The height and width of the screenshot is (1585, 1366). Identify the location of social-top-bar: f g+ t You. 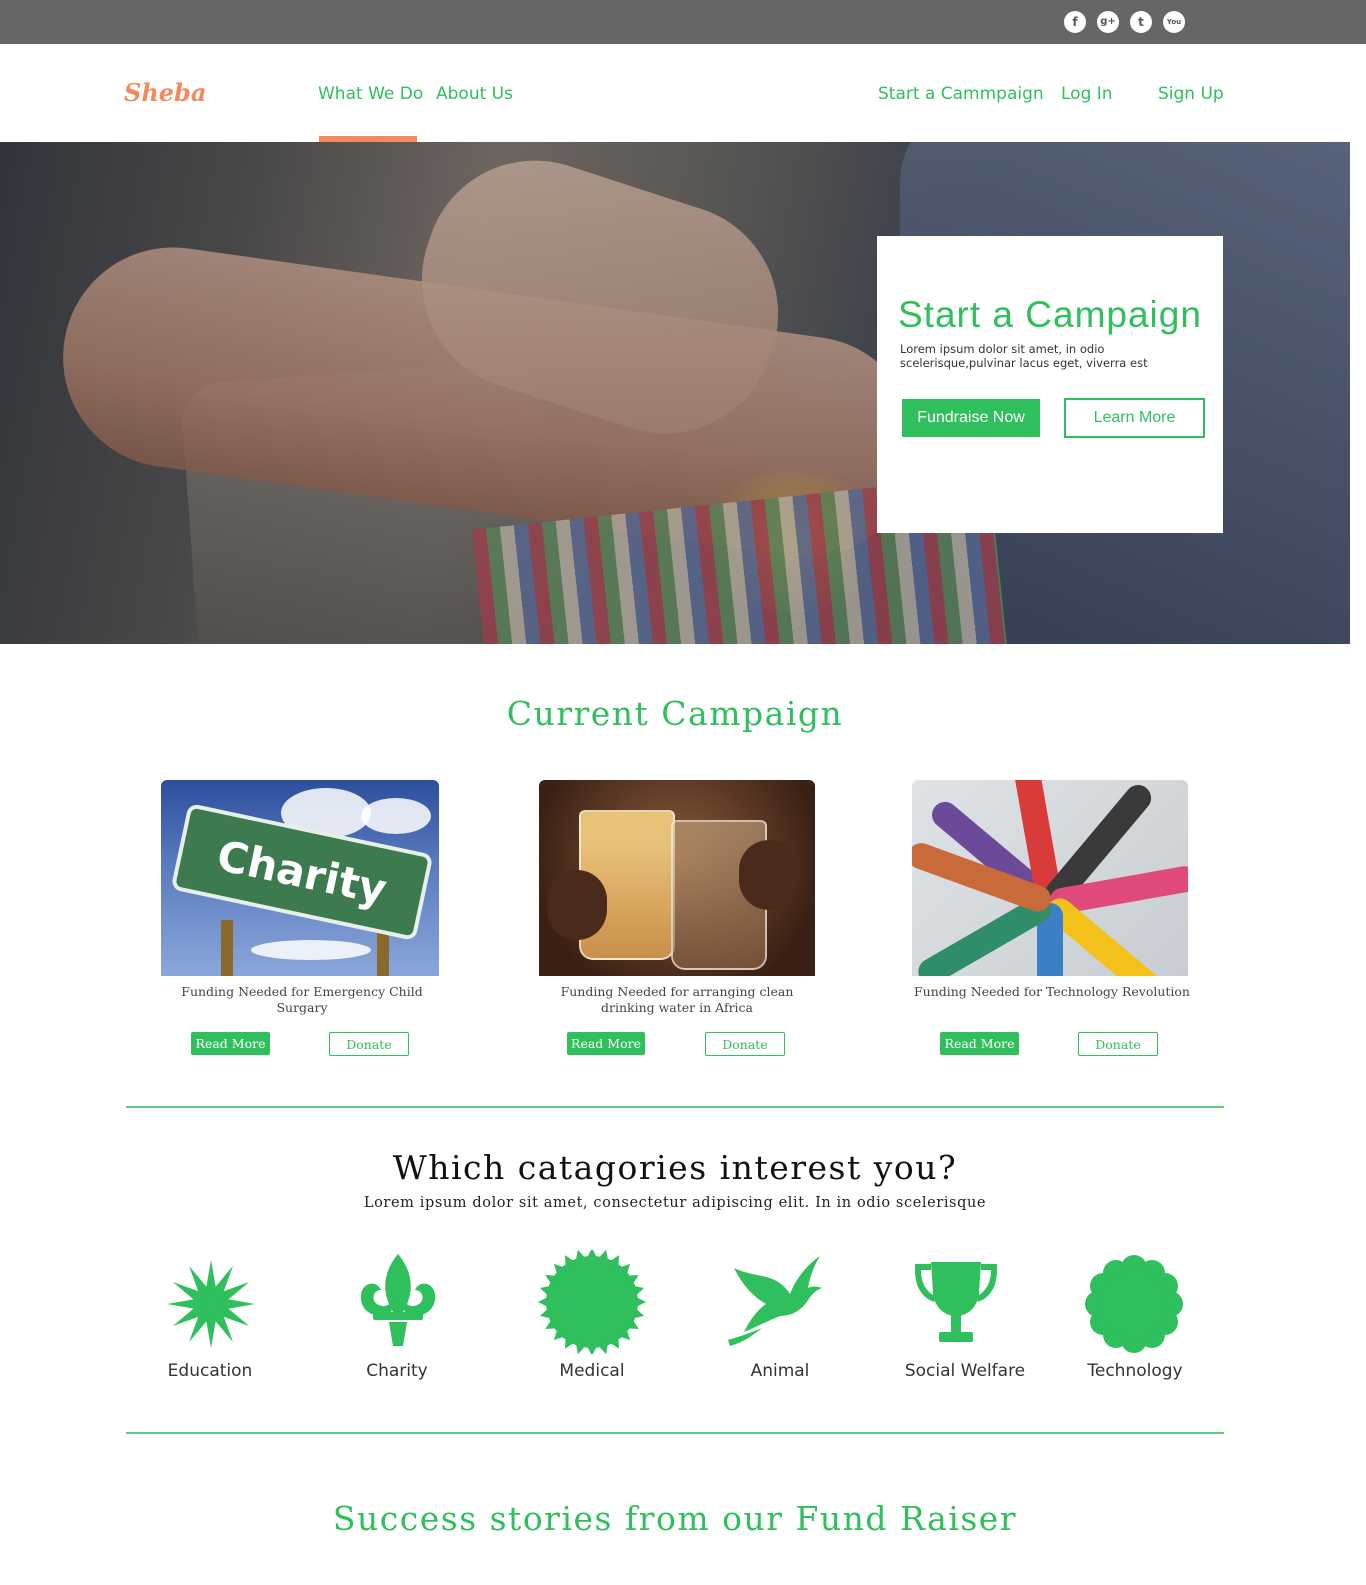
(683, 22).